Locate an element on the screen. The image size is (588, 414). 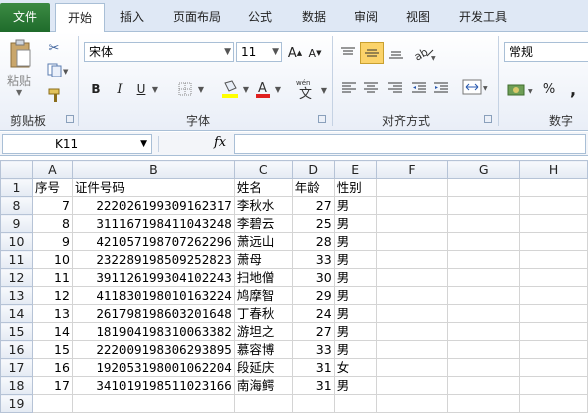
cell: 421057198707262296 is located at coordinates (153, 241).